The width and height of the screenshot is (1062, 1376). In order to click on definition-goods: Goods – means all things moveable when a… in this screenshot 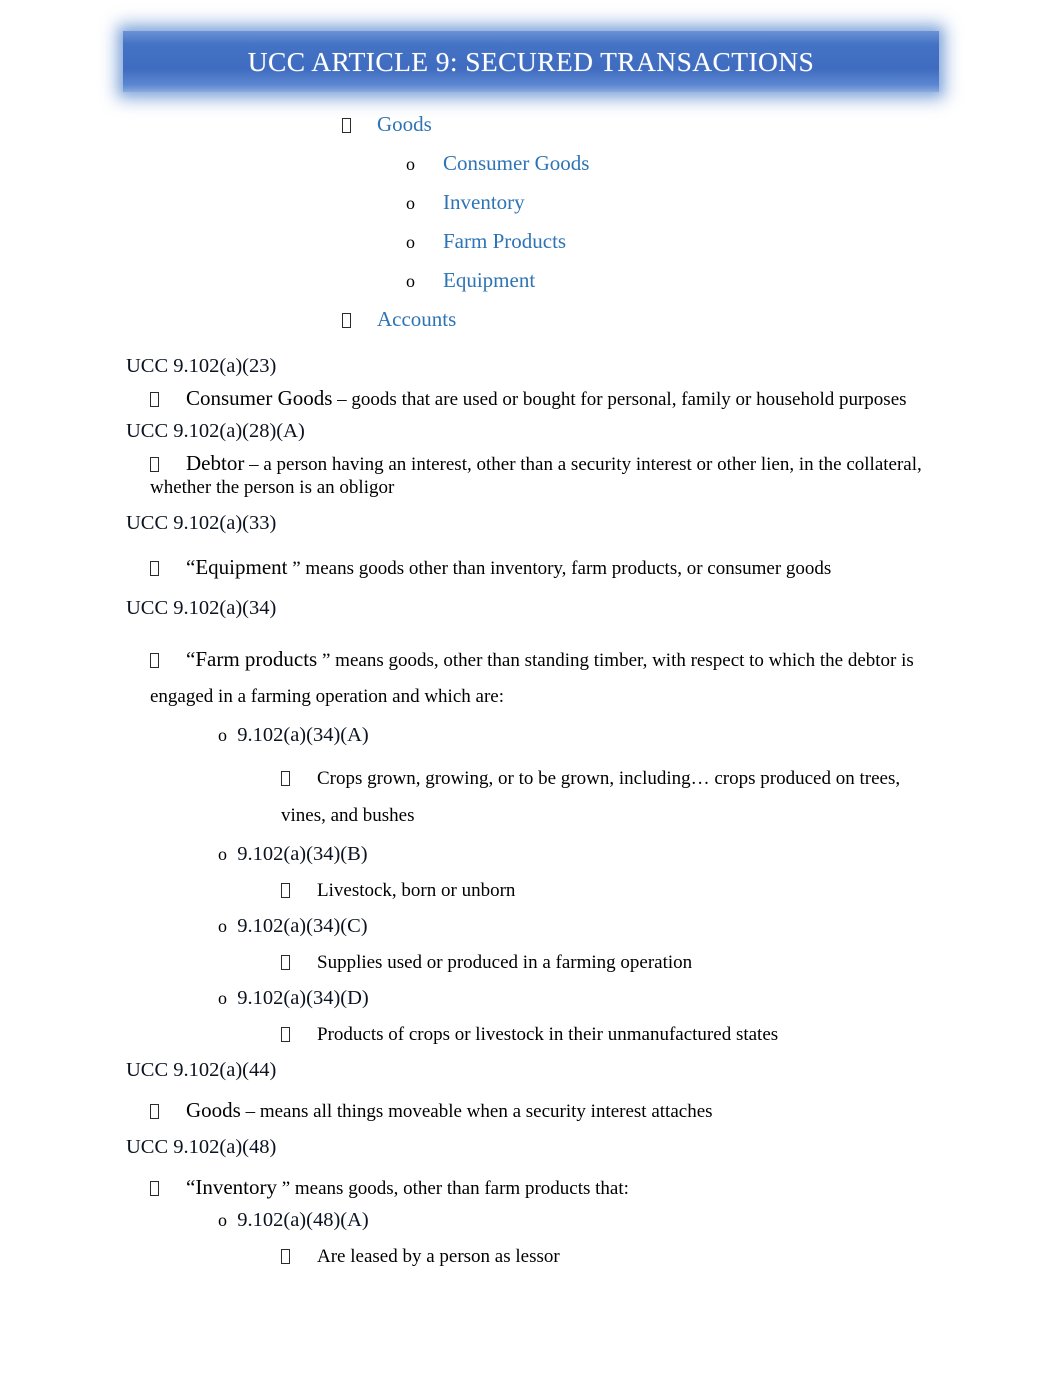, I will do `click(470, 1111)`.